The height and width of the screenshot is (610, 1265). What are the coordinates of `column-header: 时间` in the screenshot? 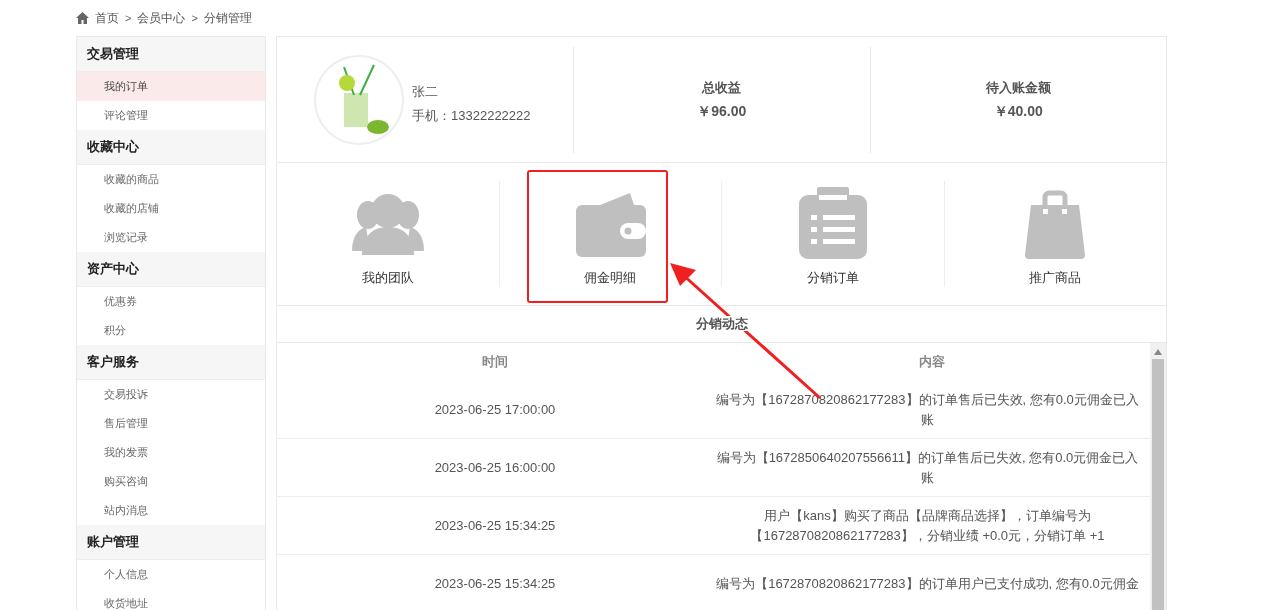 It's located at (495, 362).